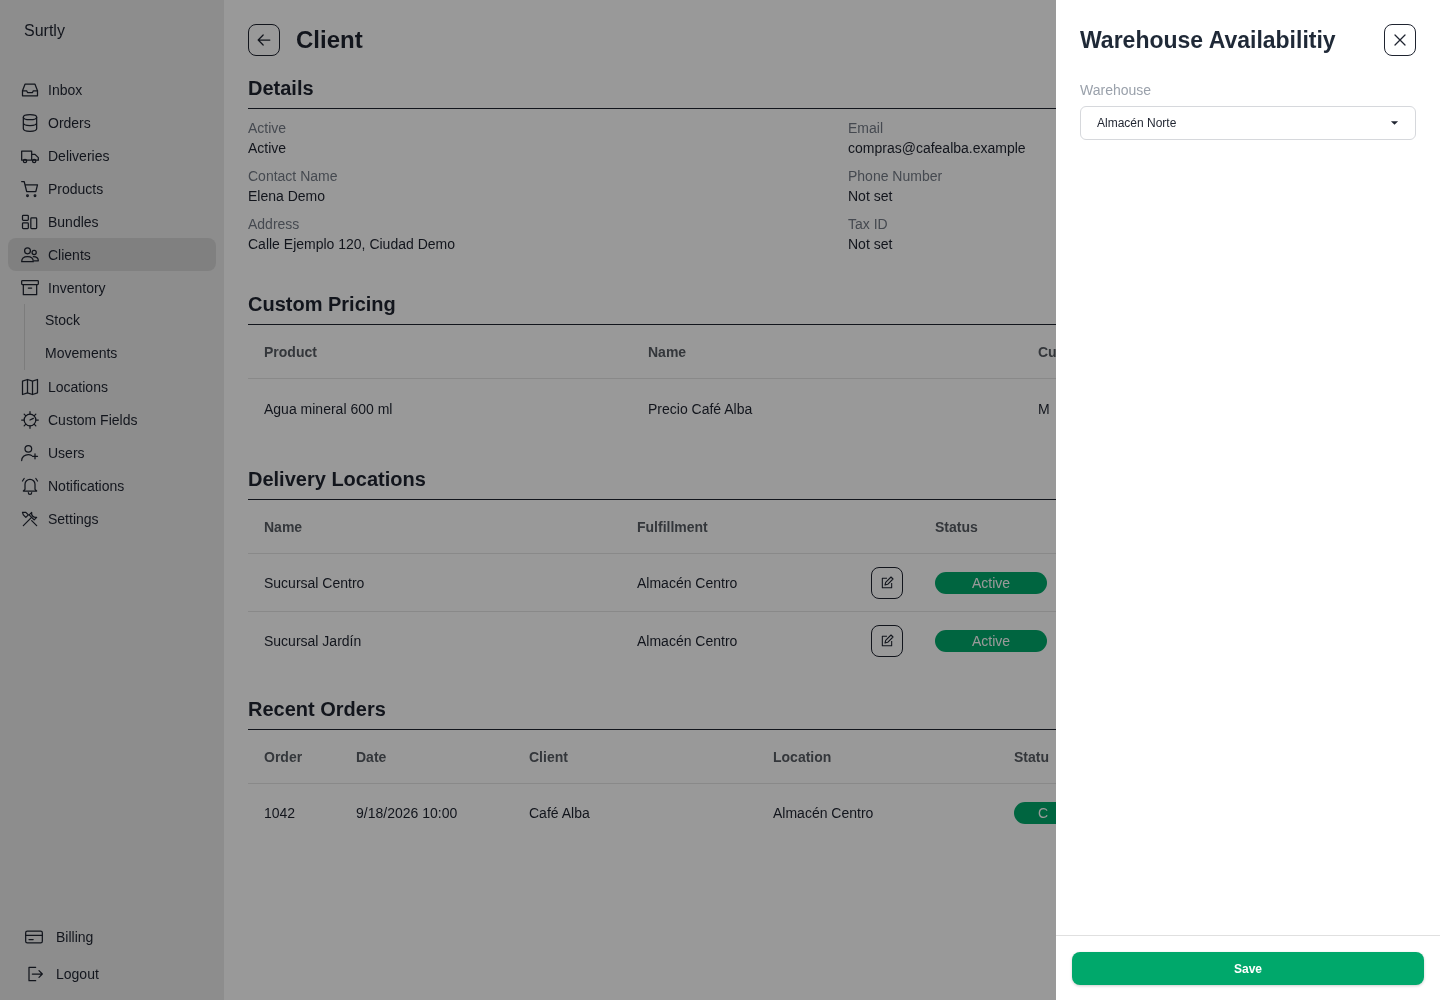 This screenshot has height=1000, width=1440. Describe the element at coordinates (1116, 90) in the screenshot. I see `field-label: Warehouse` at that location.